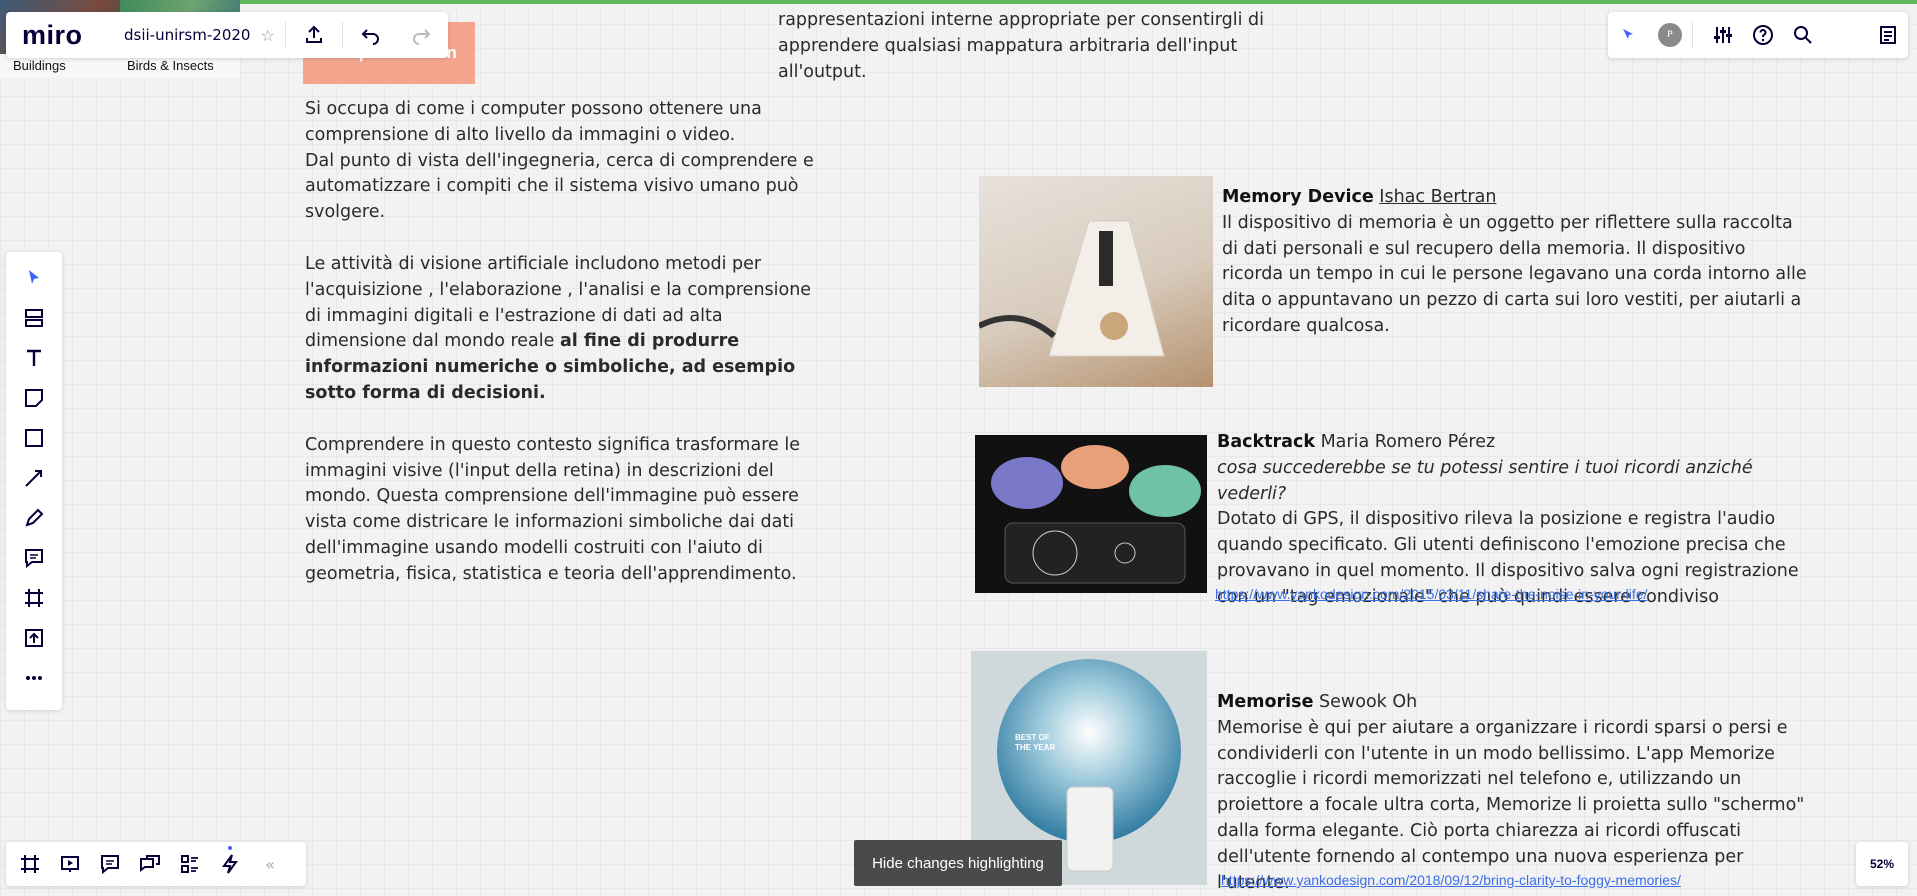 Image resolution: width=1917 pixels, height=896 pixels. Describe the element at coordinates (958, 2) in the screenshot. I see `loading-progress-bar` at that location.